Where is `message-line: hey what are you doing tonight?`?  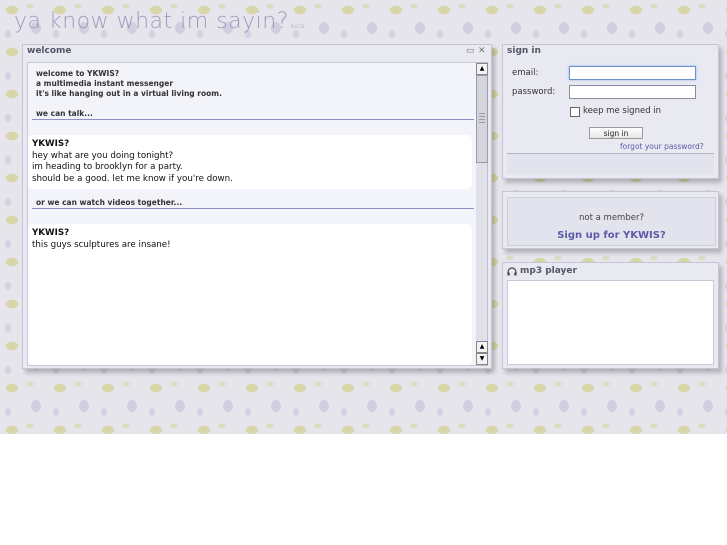 message-line: hey what are you doing tonight? is located at coordinates (103, 155).